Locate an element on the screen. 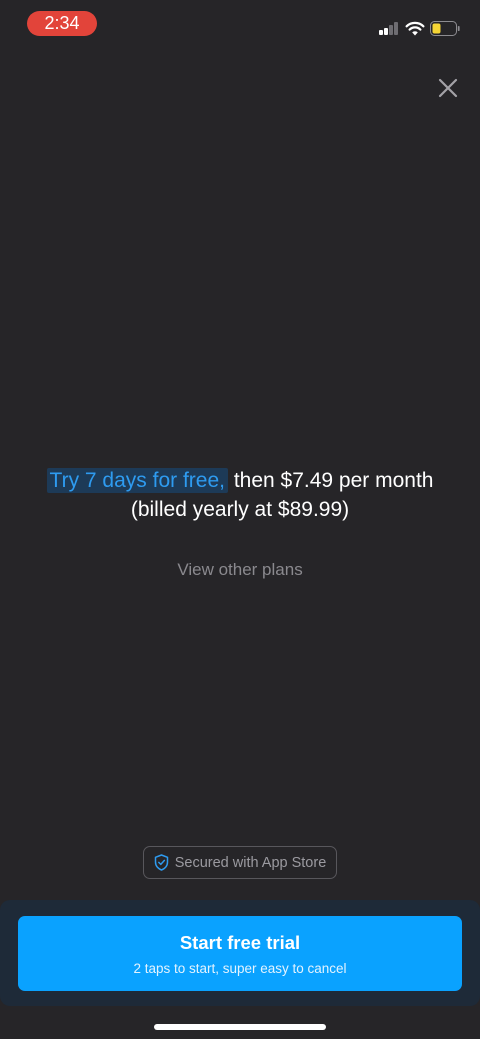 This screenshot has width=480, height=1039. shield-check-icon is located at coordinates (161, 862).